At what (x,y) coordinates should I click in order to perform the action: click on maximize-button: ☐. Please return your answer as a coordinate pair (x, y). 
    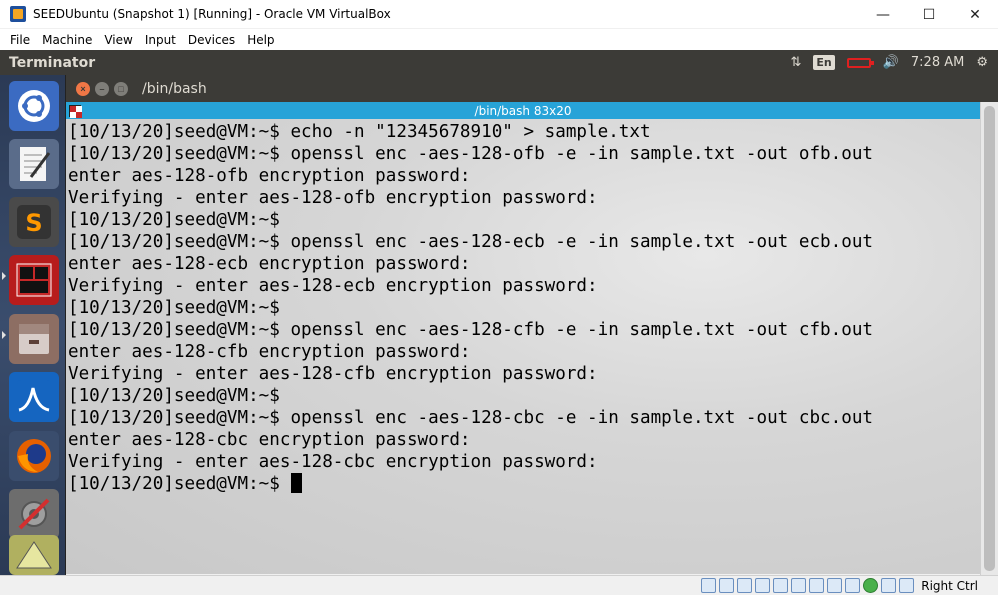
    Looking at the image, I should click on (929, 14).